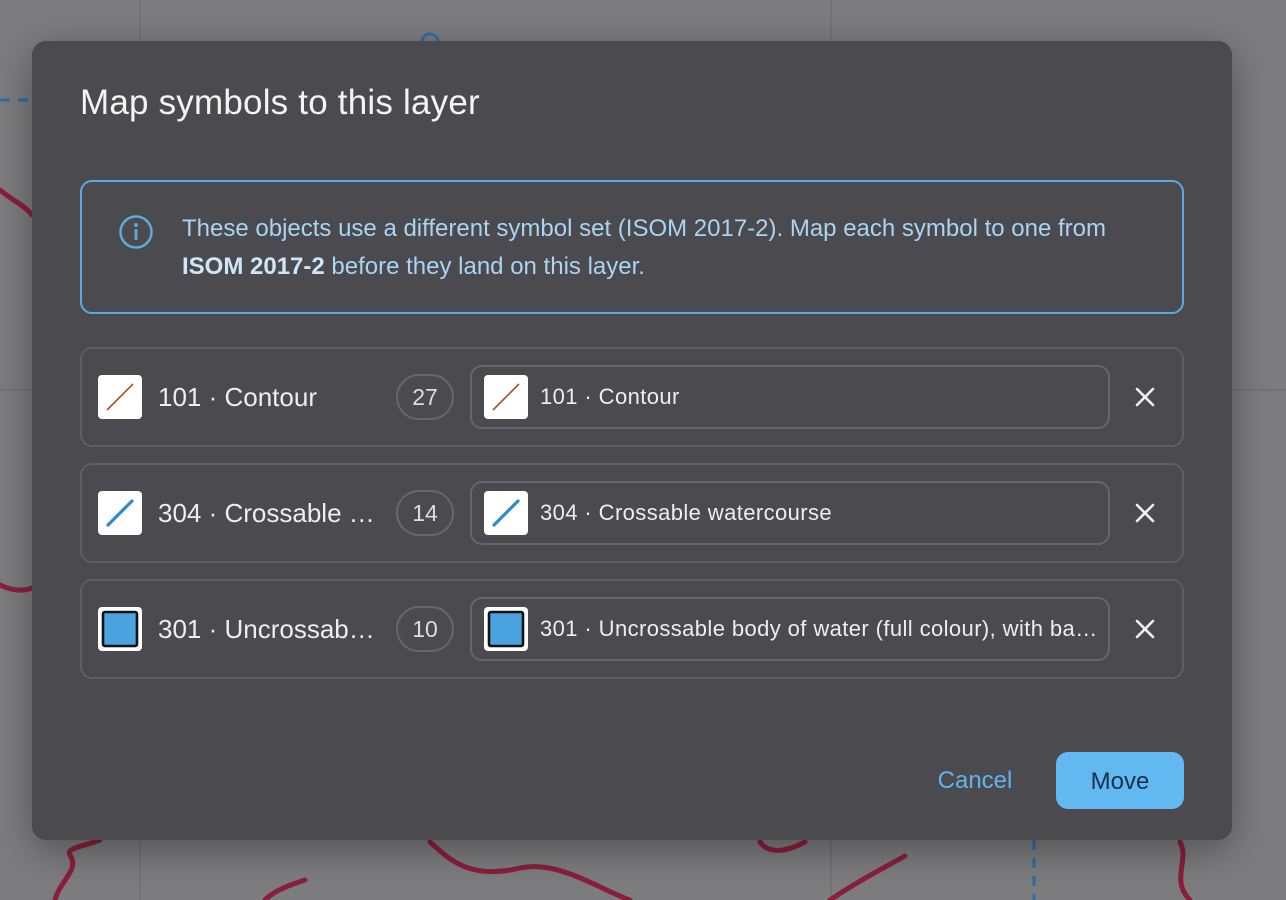 The height and width of the screenshot is (900, 1286). Describe the element at coordinates (425, 629) in the screenshot. I see `object-count-badge: 10` at that location.